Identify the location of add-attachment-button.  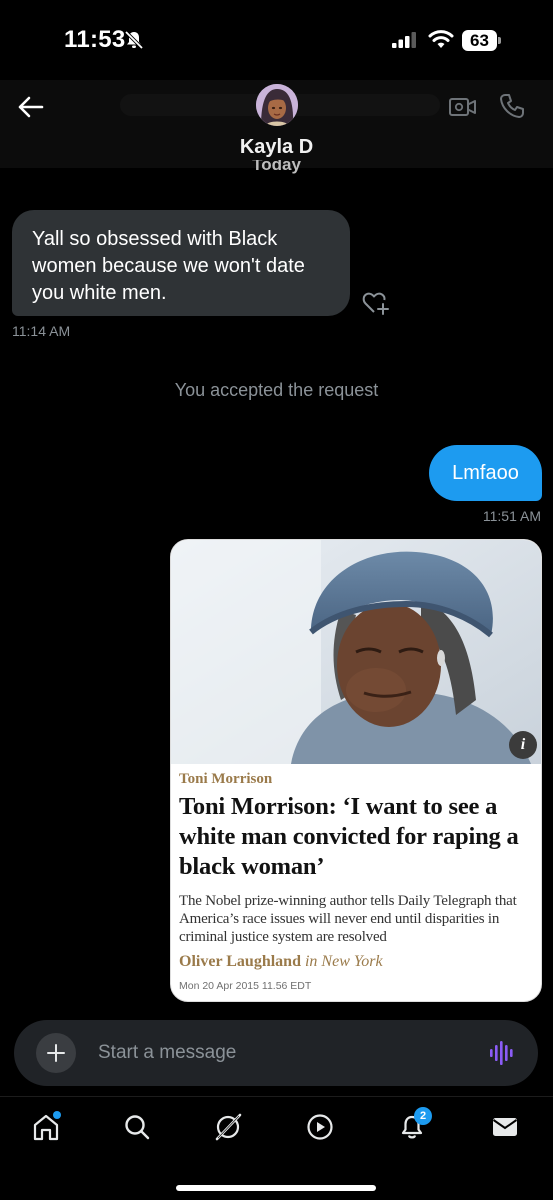
(56, 1053).